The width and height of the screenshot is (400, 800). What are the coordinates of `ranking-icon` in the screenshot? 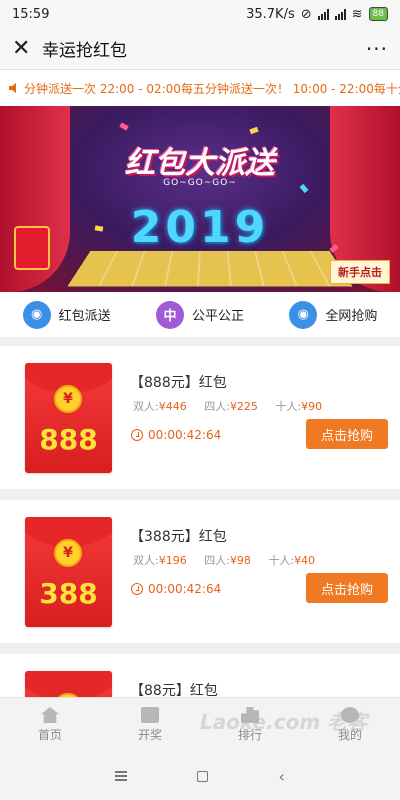 It's located at (250, 715).